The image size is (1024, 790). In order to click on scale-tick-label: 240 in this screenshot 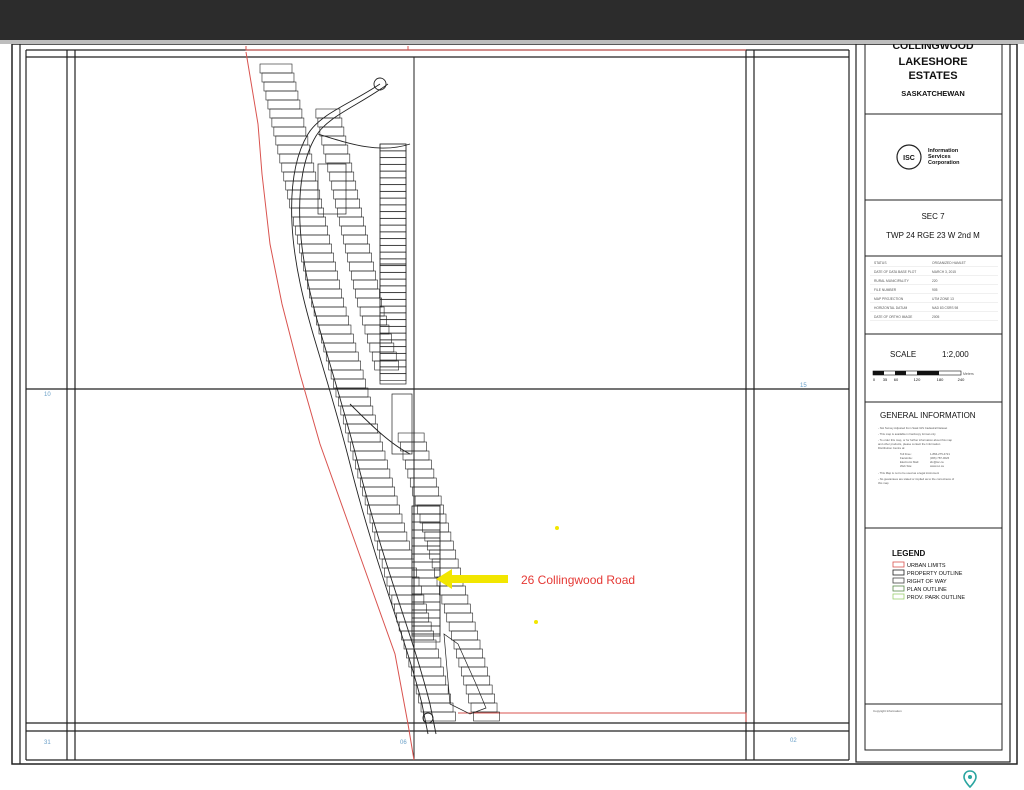, I will do `click(961, 379)`.